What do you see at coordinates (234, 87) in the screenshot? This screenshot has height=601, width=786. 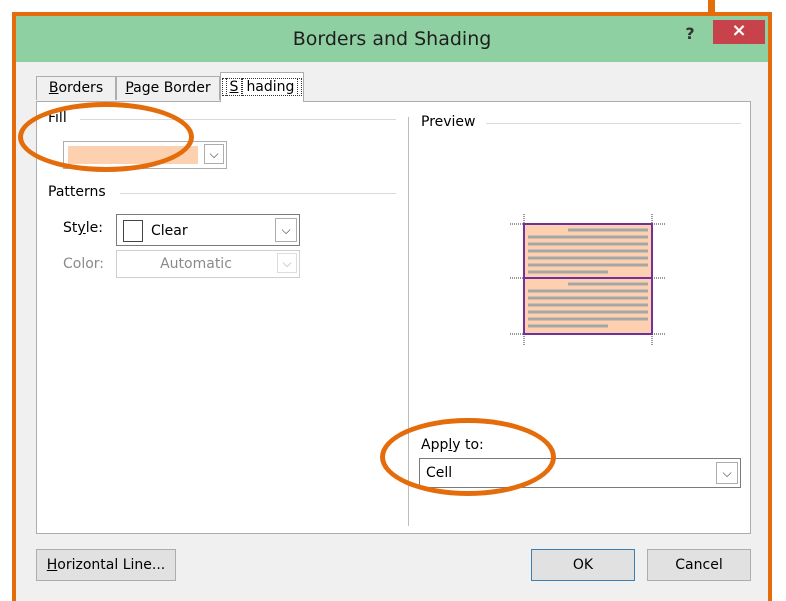 I see `tab-shading-accel: S` at bounding box center [234, 87].